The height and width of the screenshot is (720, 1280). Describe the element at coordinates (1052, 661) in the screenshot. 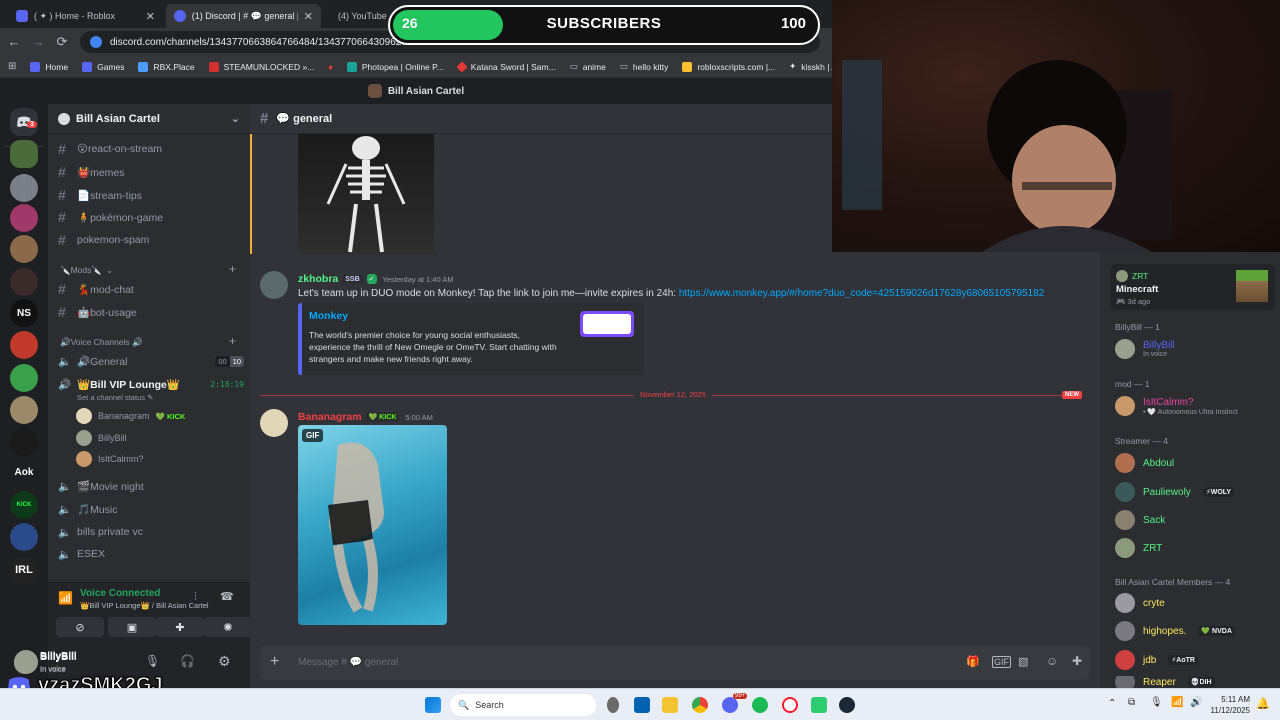

I see `emoji-icon: ☺` at that location.